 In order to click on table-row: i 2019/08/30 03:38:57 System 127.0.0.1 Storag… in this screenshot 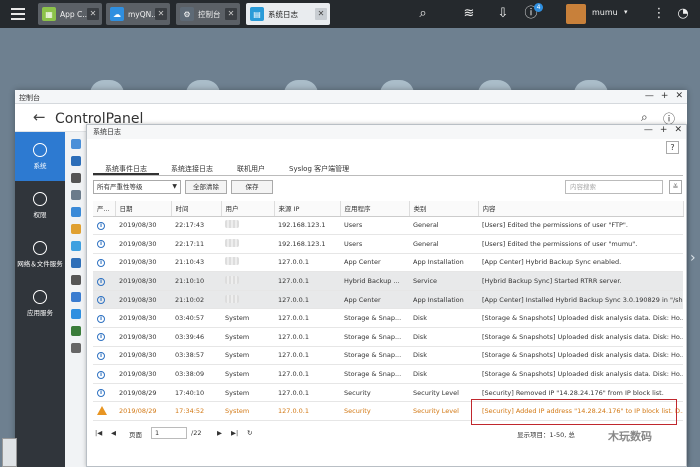, I will do `click(388, 356)`.